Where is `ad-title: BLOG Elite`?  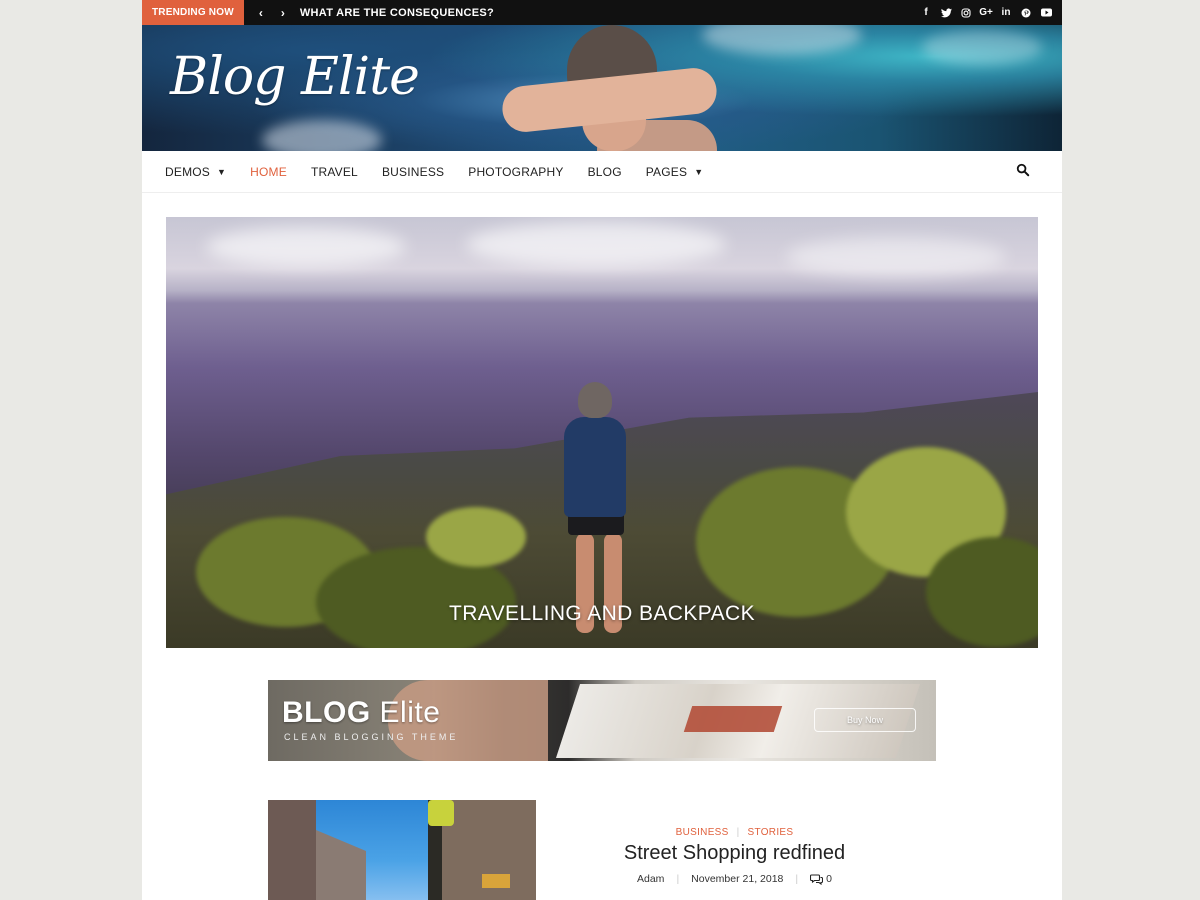
ad-title: BLOG Elite is located at coordinates (361, 713).